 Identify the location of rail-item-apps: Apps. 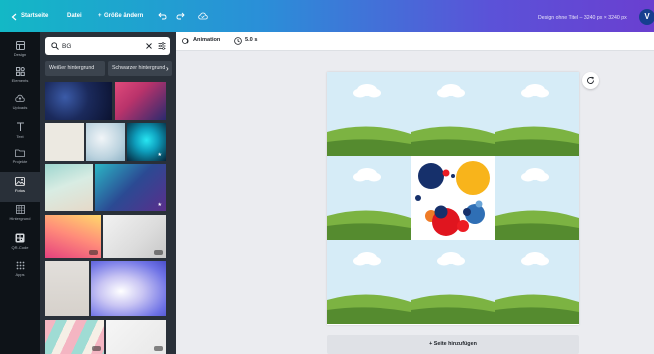
(20, 271).